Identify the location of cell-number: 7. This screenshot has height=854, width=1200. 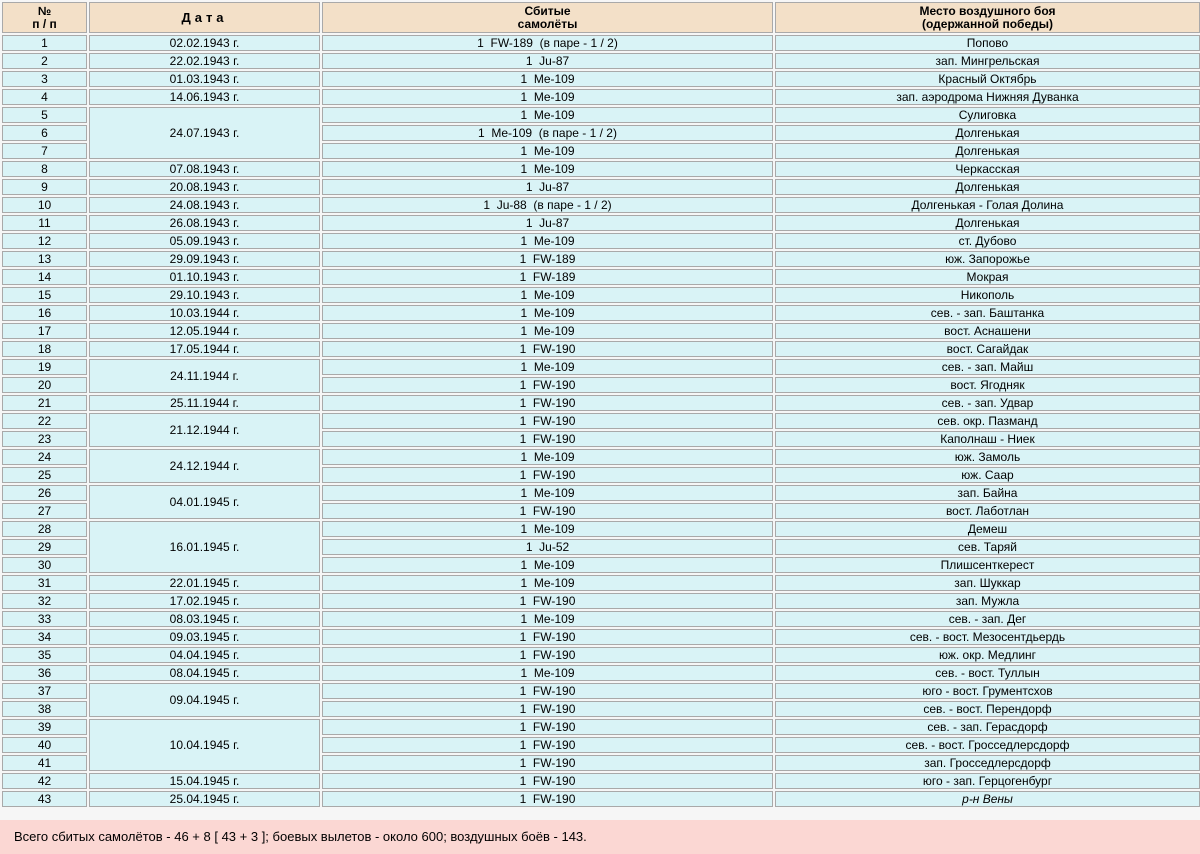
(44, 151).